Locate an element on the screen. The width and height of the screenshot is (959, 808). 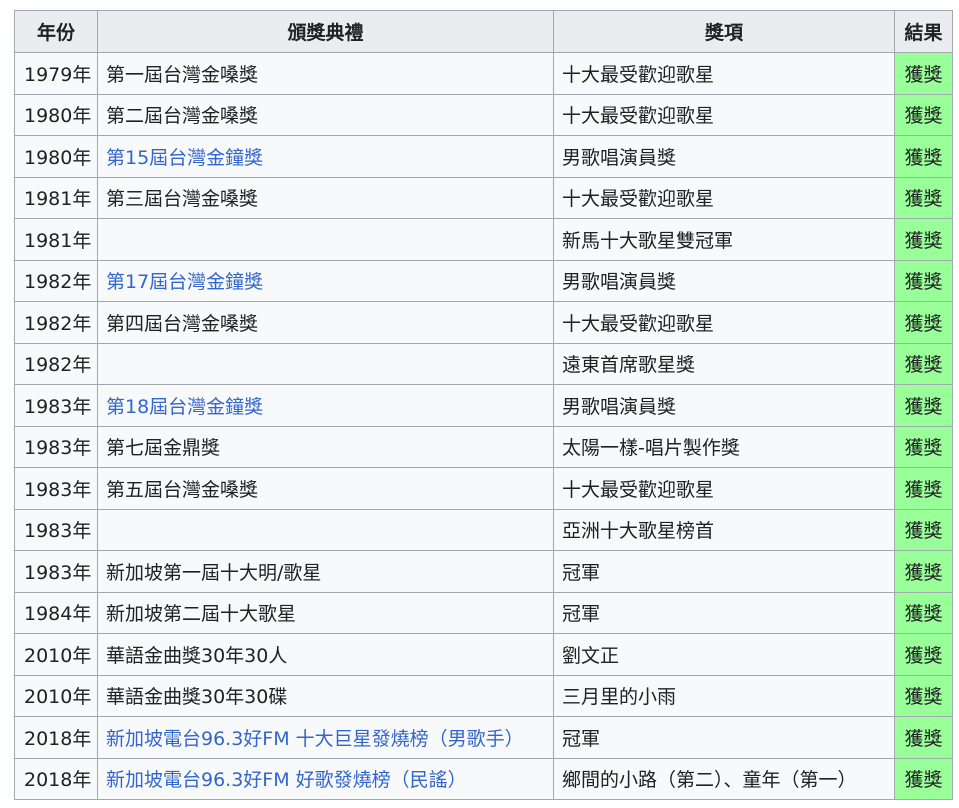
ceremony-link: 新加坡電台96.3好FM 十大巨星發燒榜（男歌手） is located at coordinates (315, 739).